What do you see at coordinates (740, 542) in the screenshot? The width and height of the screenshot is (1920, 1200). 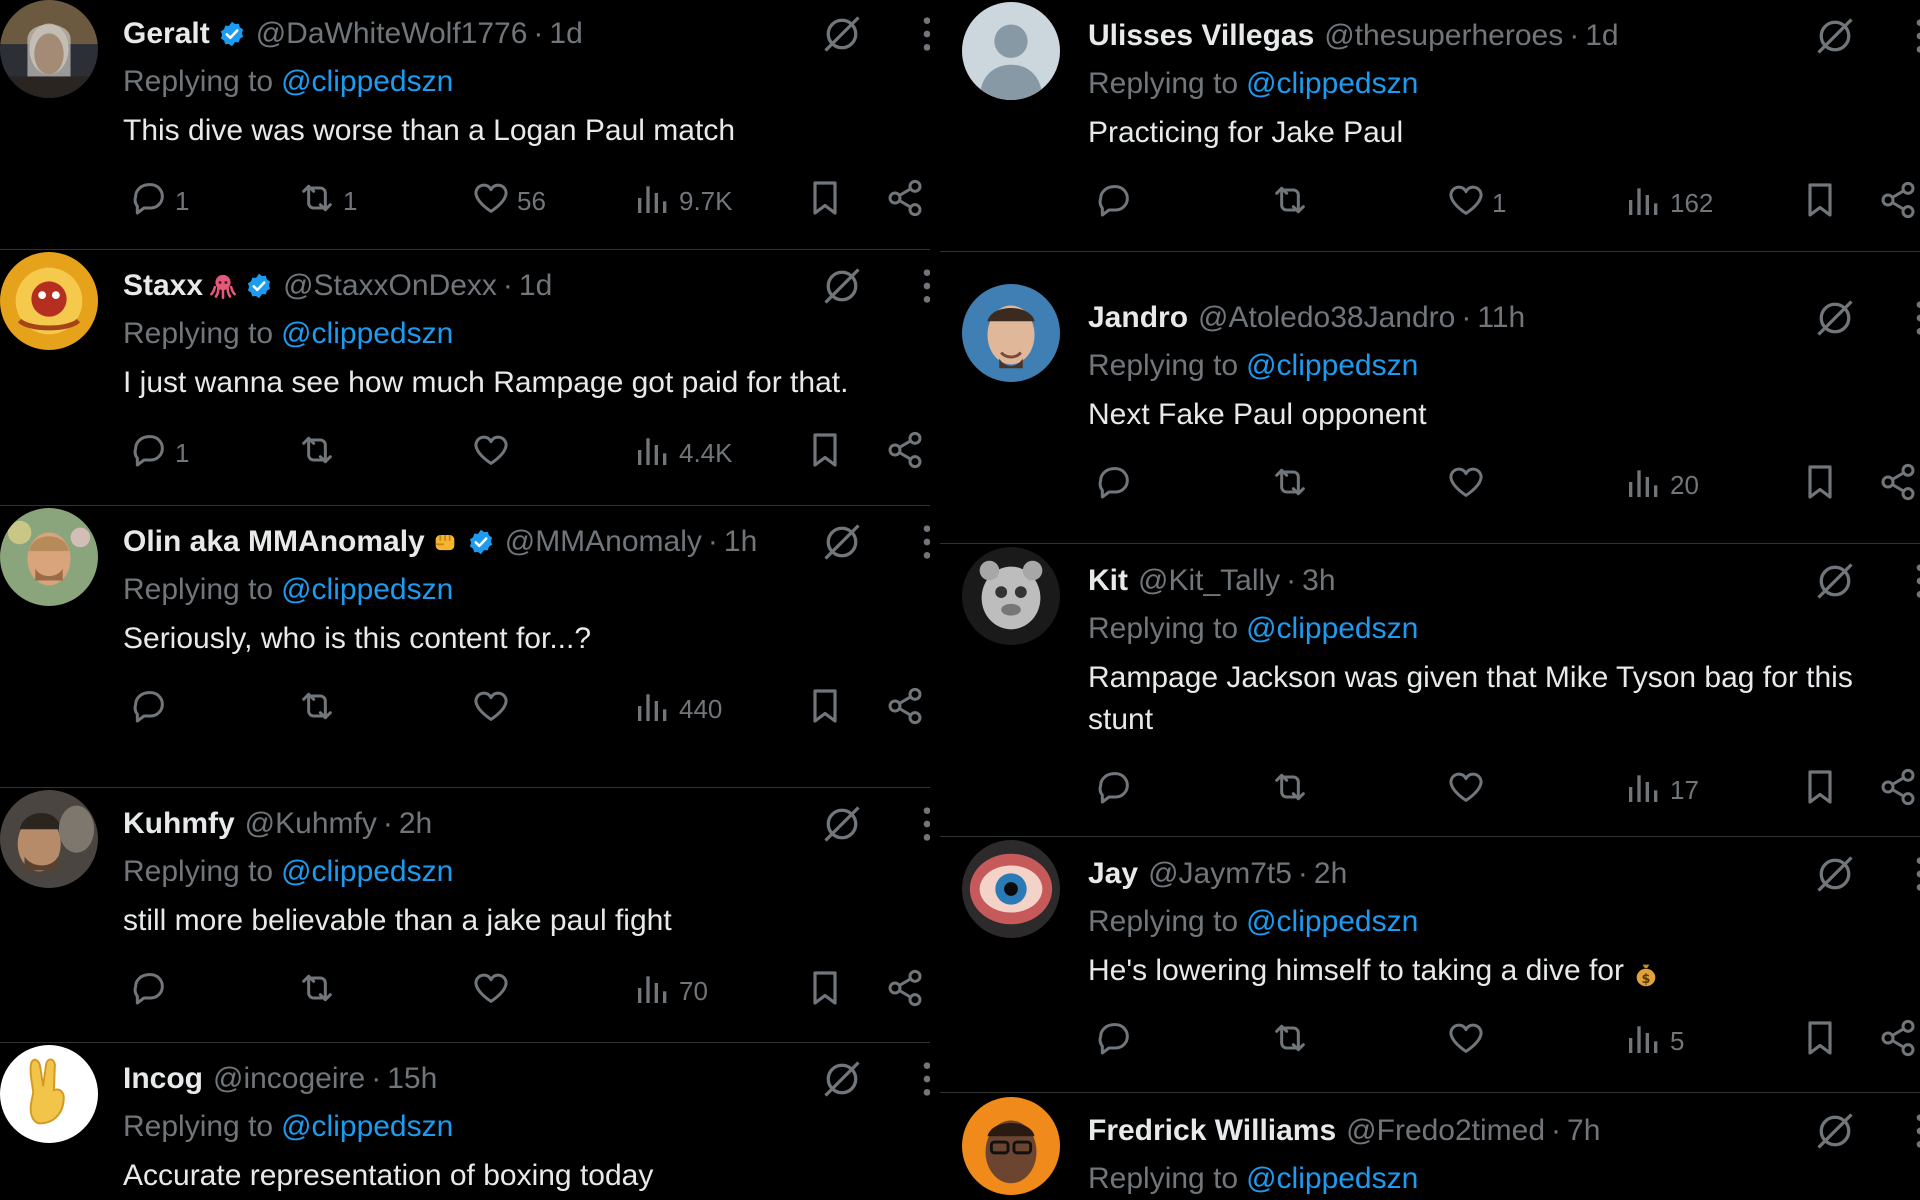 I see `timestamp: 1h` at bounding box center [740, 542].